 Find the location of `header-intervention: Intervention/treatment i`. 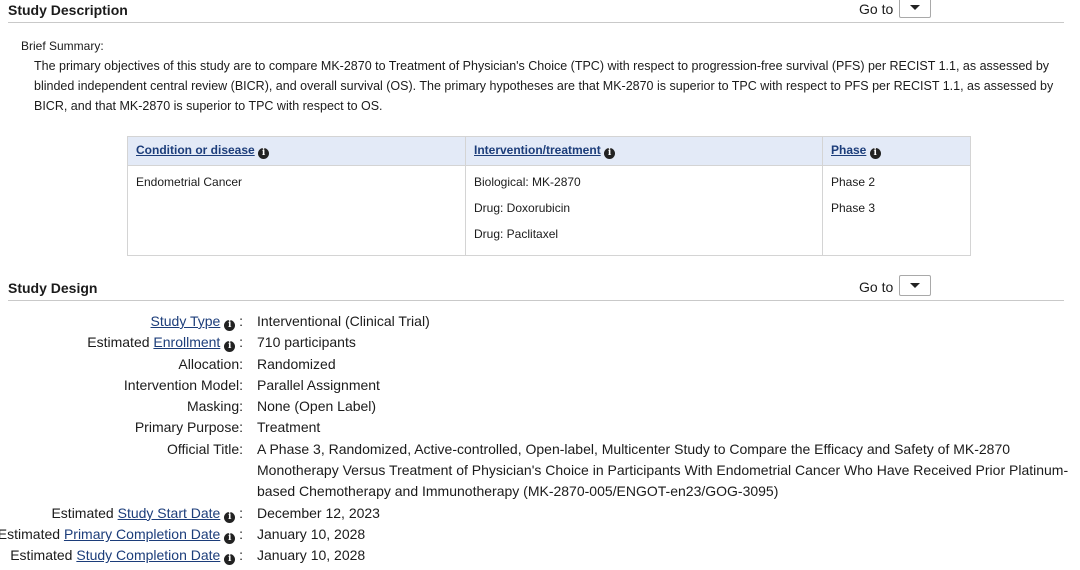

header-intervention: Intervention/treatment i is located at coordinates (644, 151).